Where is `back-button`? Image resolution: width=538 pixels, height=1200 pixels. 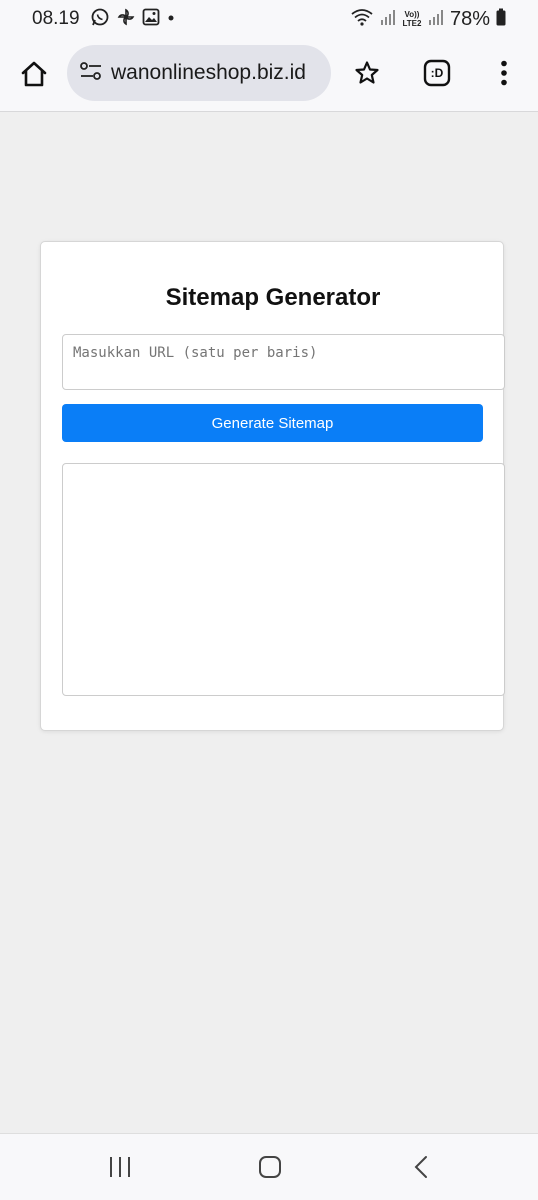 back-button is located at coordinates (421, 1167).